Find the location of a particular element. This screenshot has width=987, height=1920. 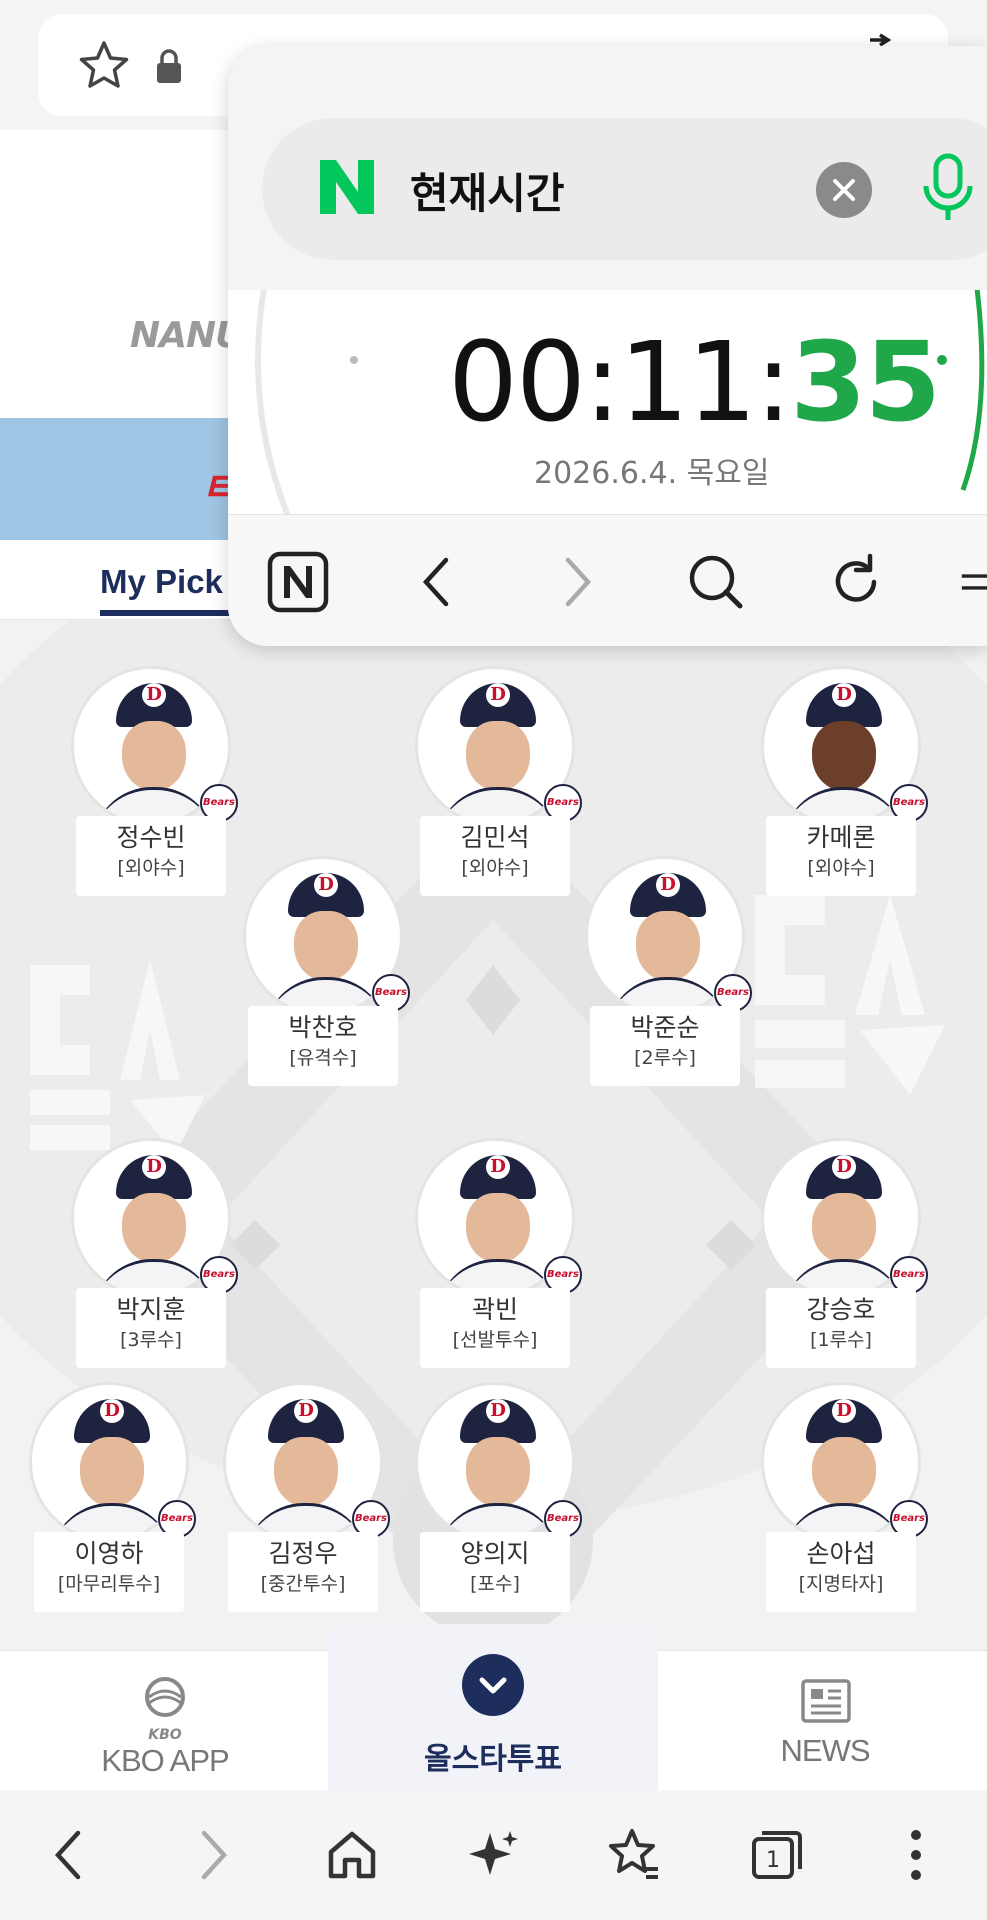

lock-icon is located at coordinates (169, 66).